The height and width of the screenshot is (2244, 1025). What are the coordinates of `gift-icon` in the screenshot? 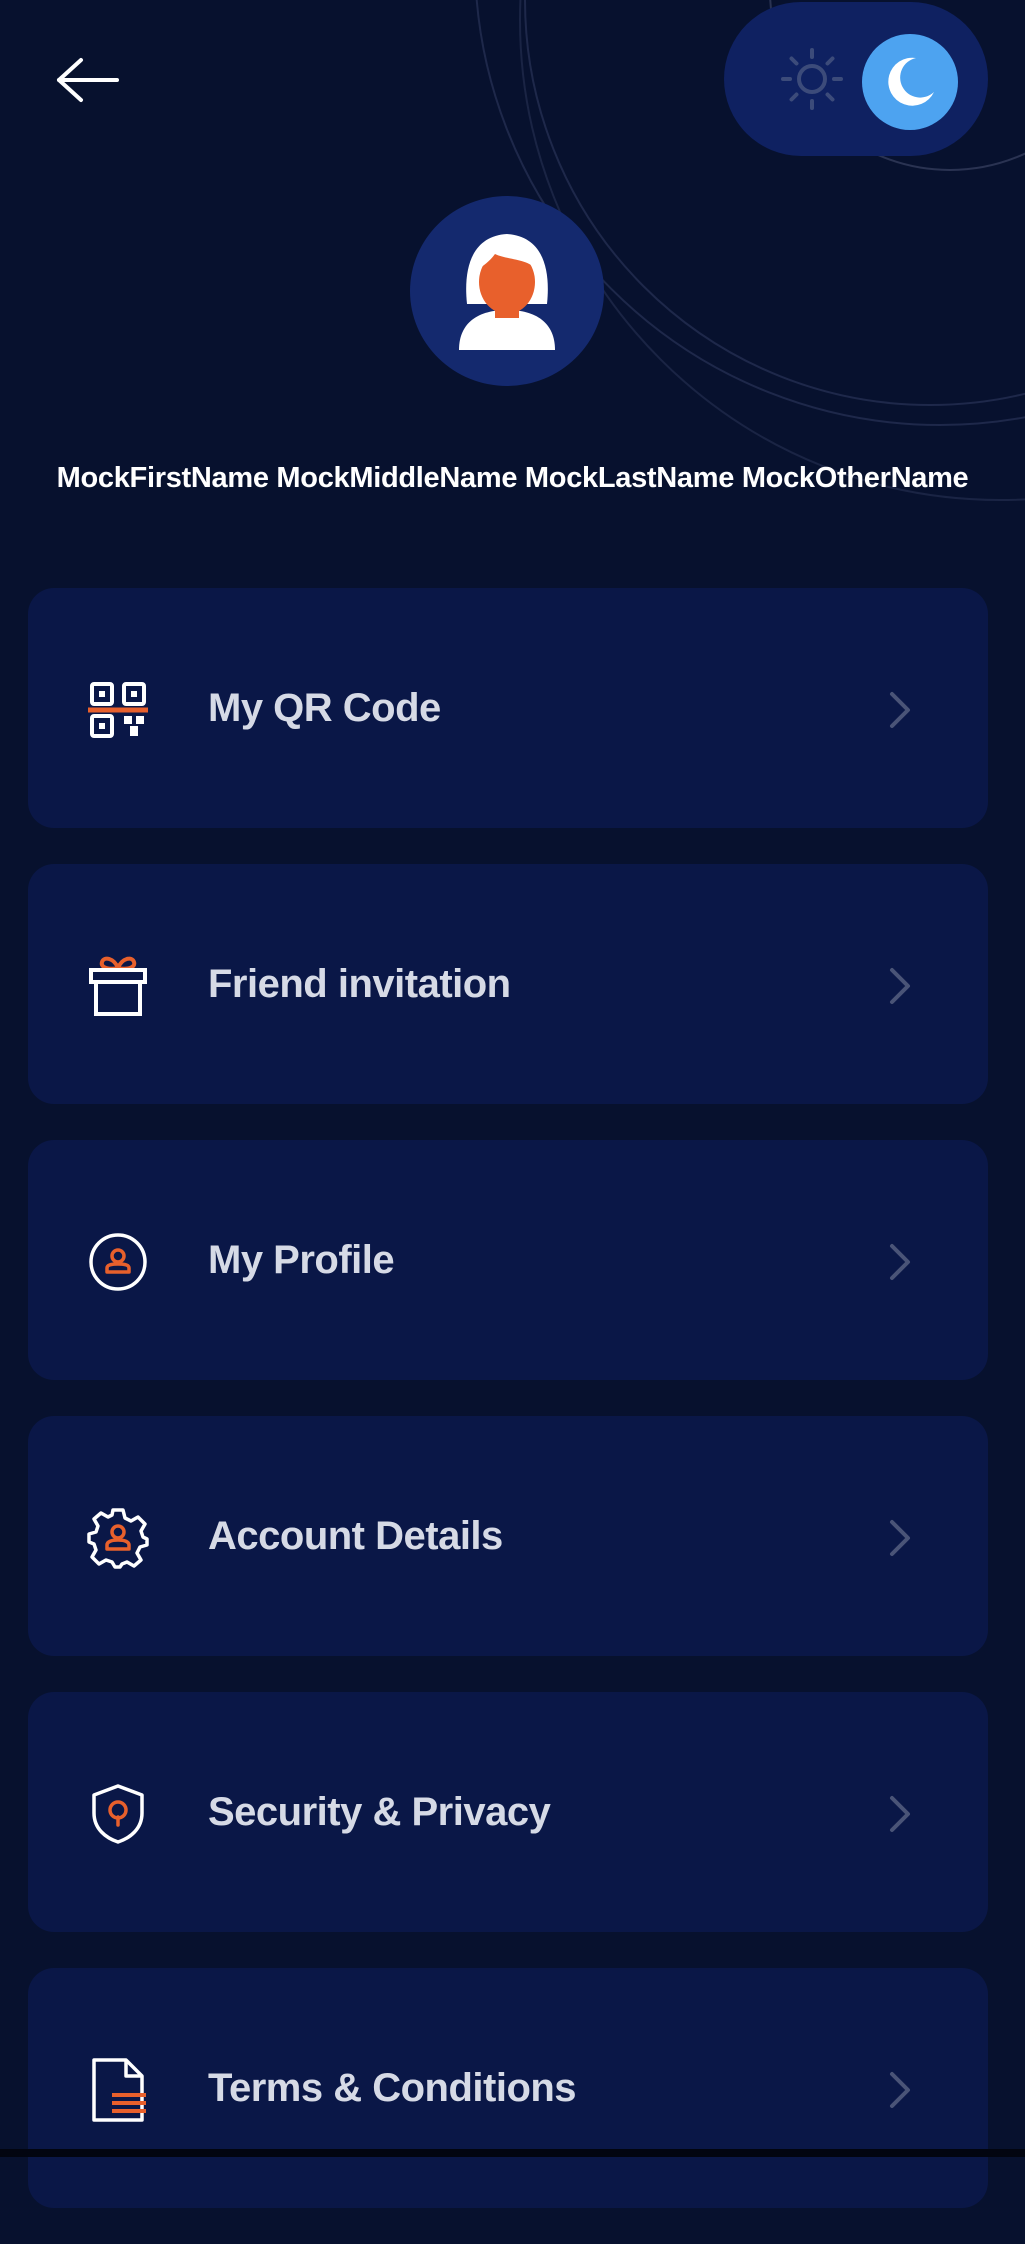 It's located at (118, 986).